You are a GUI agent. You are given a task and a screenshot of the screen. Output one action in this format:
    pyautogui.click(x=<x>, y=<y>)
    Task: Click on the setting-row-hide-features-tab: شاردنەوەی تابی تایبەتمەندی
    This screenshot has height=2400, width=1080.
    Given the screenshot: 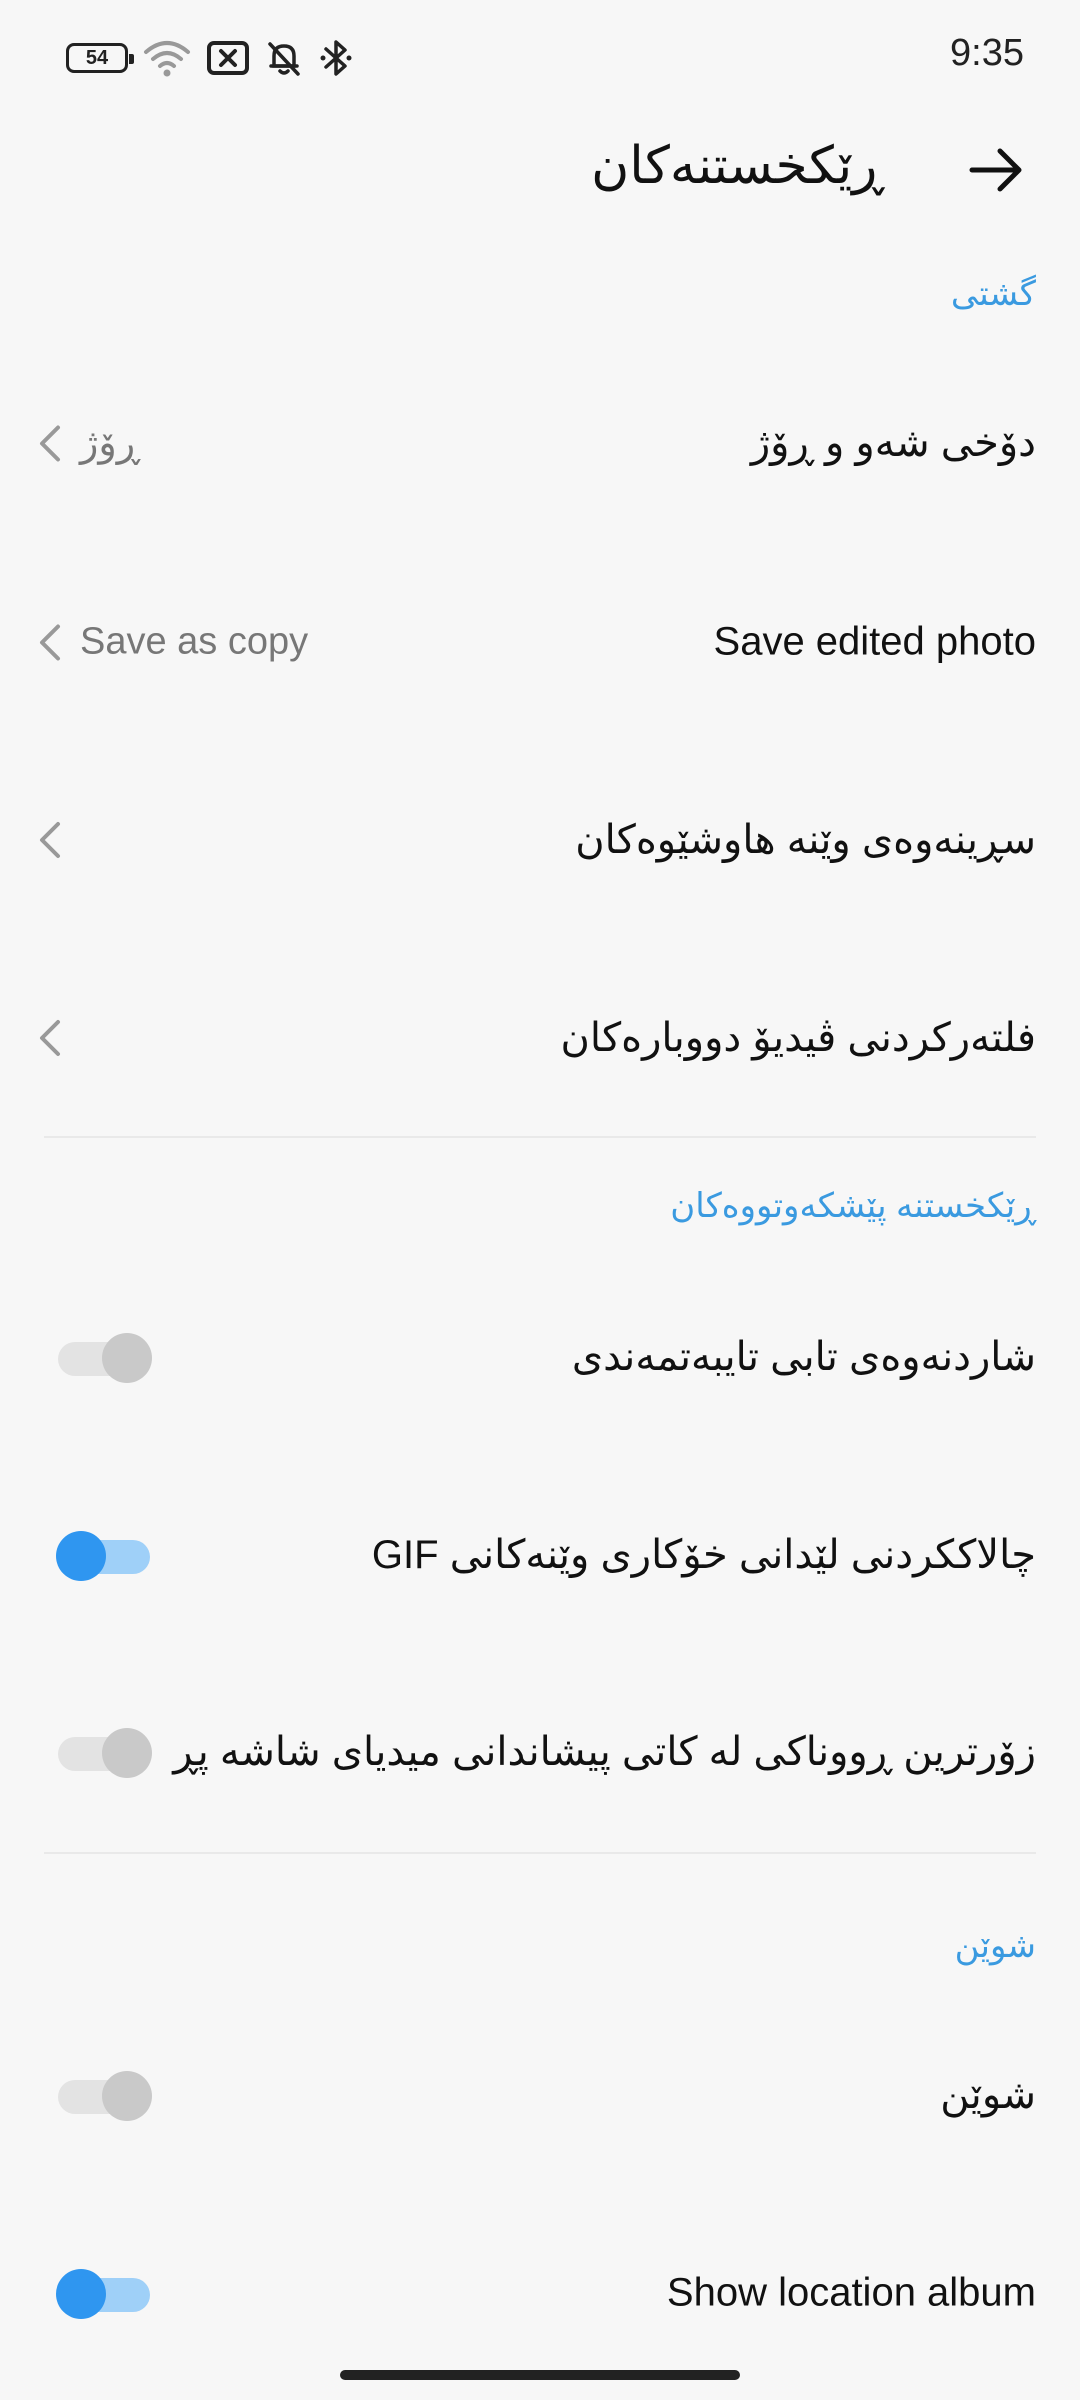 What is the action you would take?
    pyautogui.click(x=540, y=1357)
    